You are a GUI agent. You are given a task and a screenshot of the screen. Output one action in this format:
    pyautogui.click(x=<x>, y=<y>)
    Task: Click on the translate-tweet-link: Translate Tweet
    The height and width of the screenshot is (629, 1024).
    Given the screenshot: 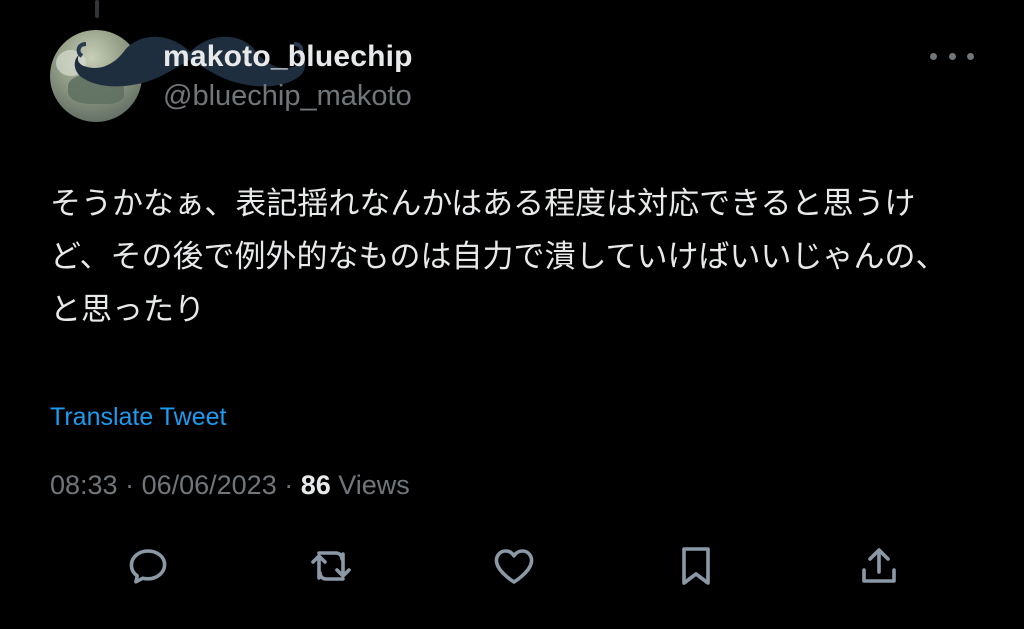 What is the action you would take?
    pyautogui.click(x=138, y=417)
    